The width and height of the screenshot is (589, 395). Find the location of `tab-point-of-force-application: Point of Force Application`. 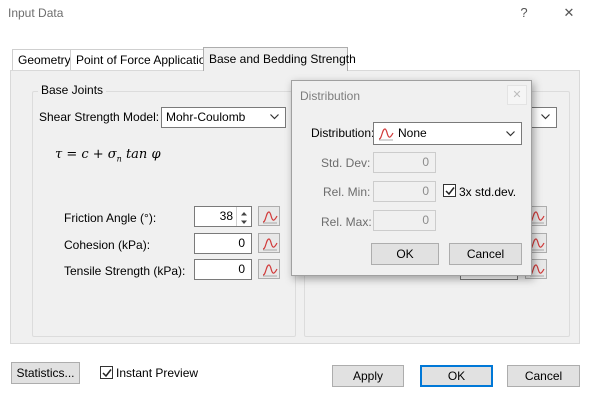

tab-point-of-force-application: Point of Force Application is located at coordinates (141, 59).